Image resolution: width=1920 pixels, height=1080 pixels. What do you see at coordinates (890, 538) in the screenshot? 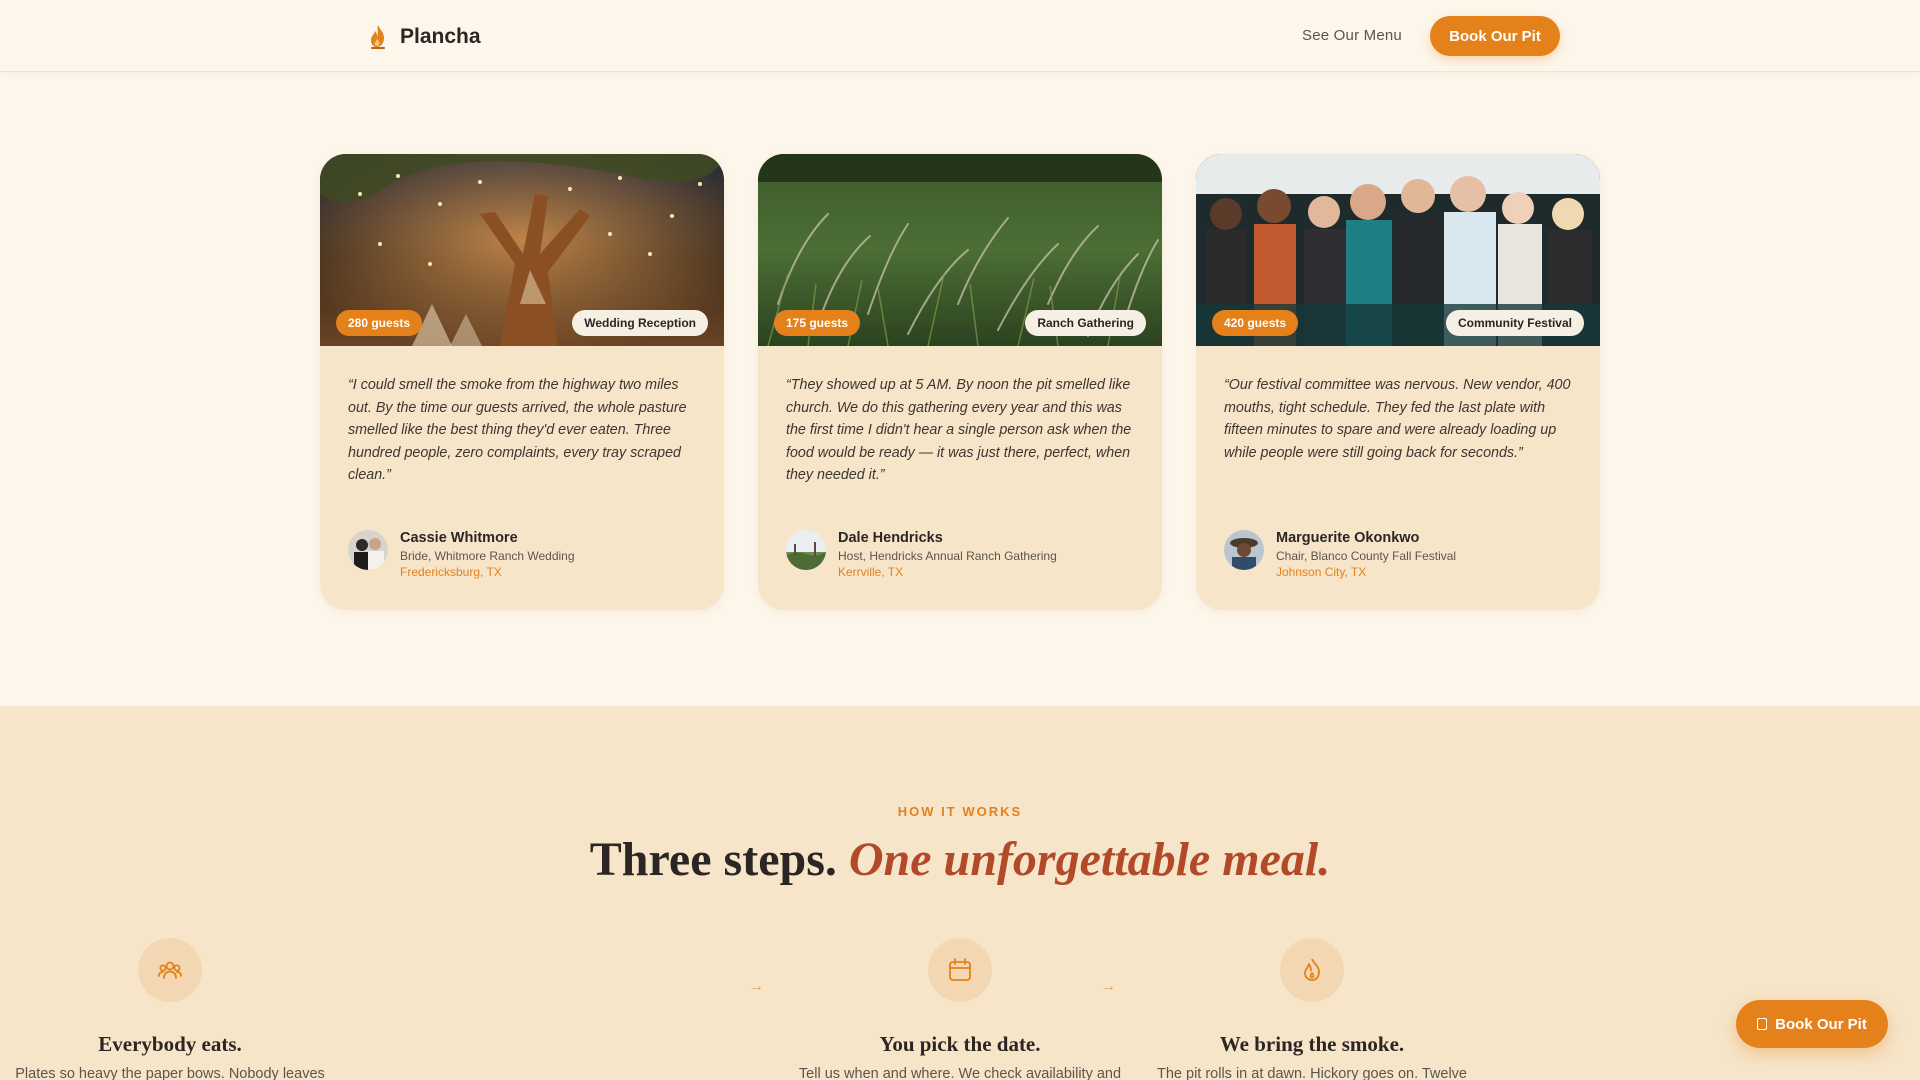
I see `author-name: Dale Hendricks` at bounding box center [890, 538].